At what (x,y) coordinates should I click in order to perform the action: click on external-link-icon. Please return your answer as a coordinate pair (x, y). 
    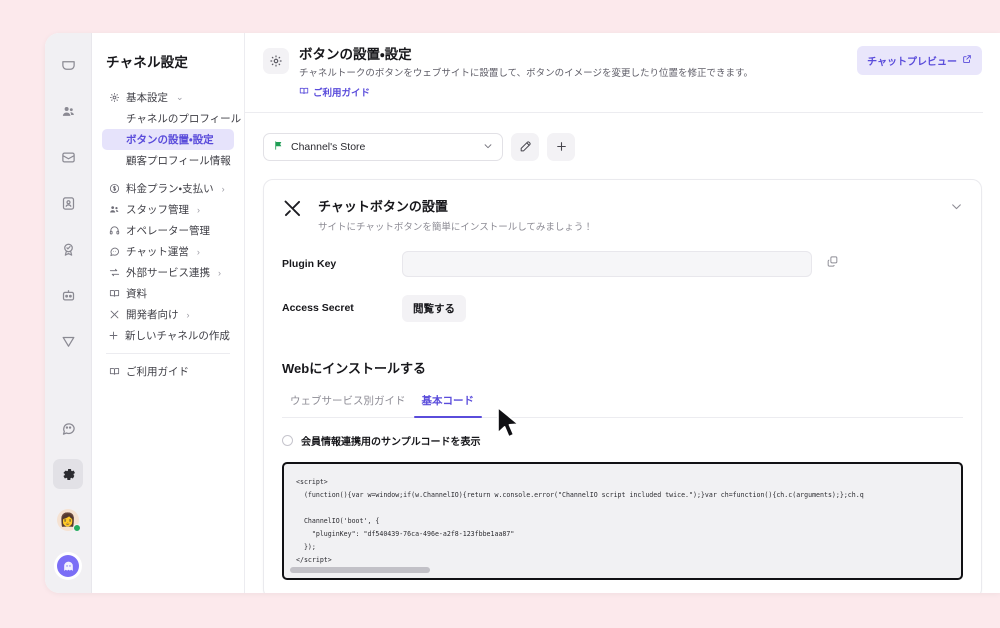
    Looking at the image, I should click on (967, 60).